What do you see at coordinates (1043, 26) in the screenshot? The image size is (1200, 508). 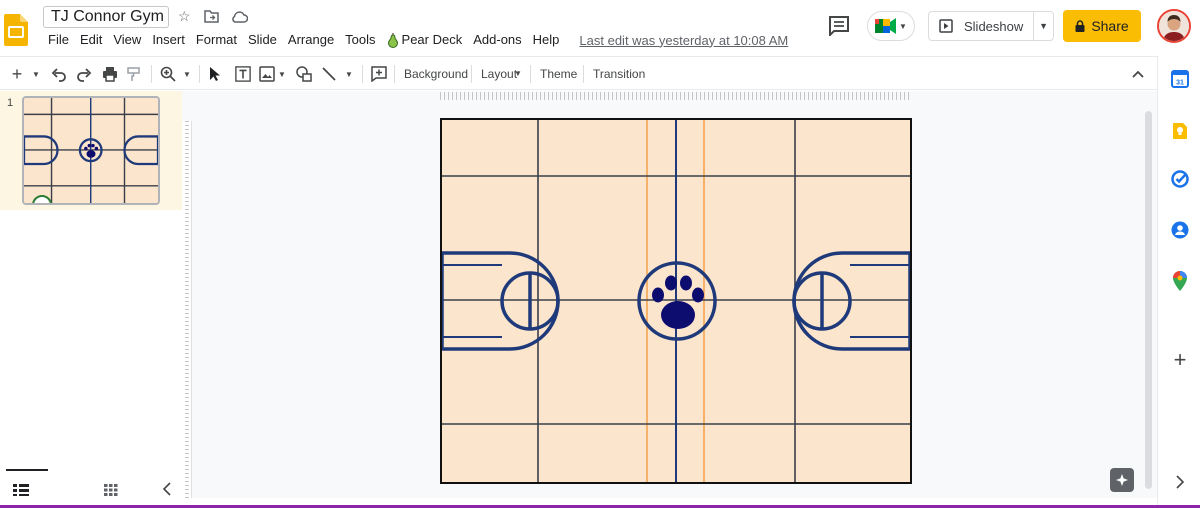 I see `slideshow-dropdown-icon: ▼` at bounding box center [1043, 26].